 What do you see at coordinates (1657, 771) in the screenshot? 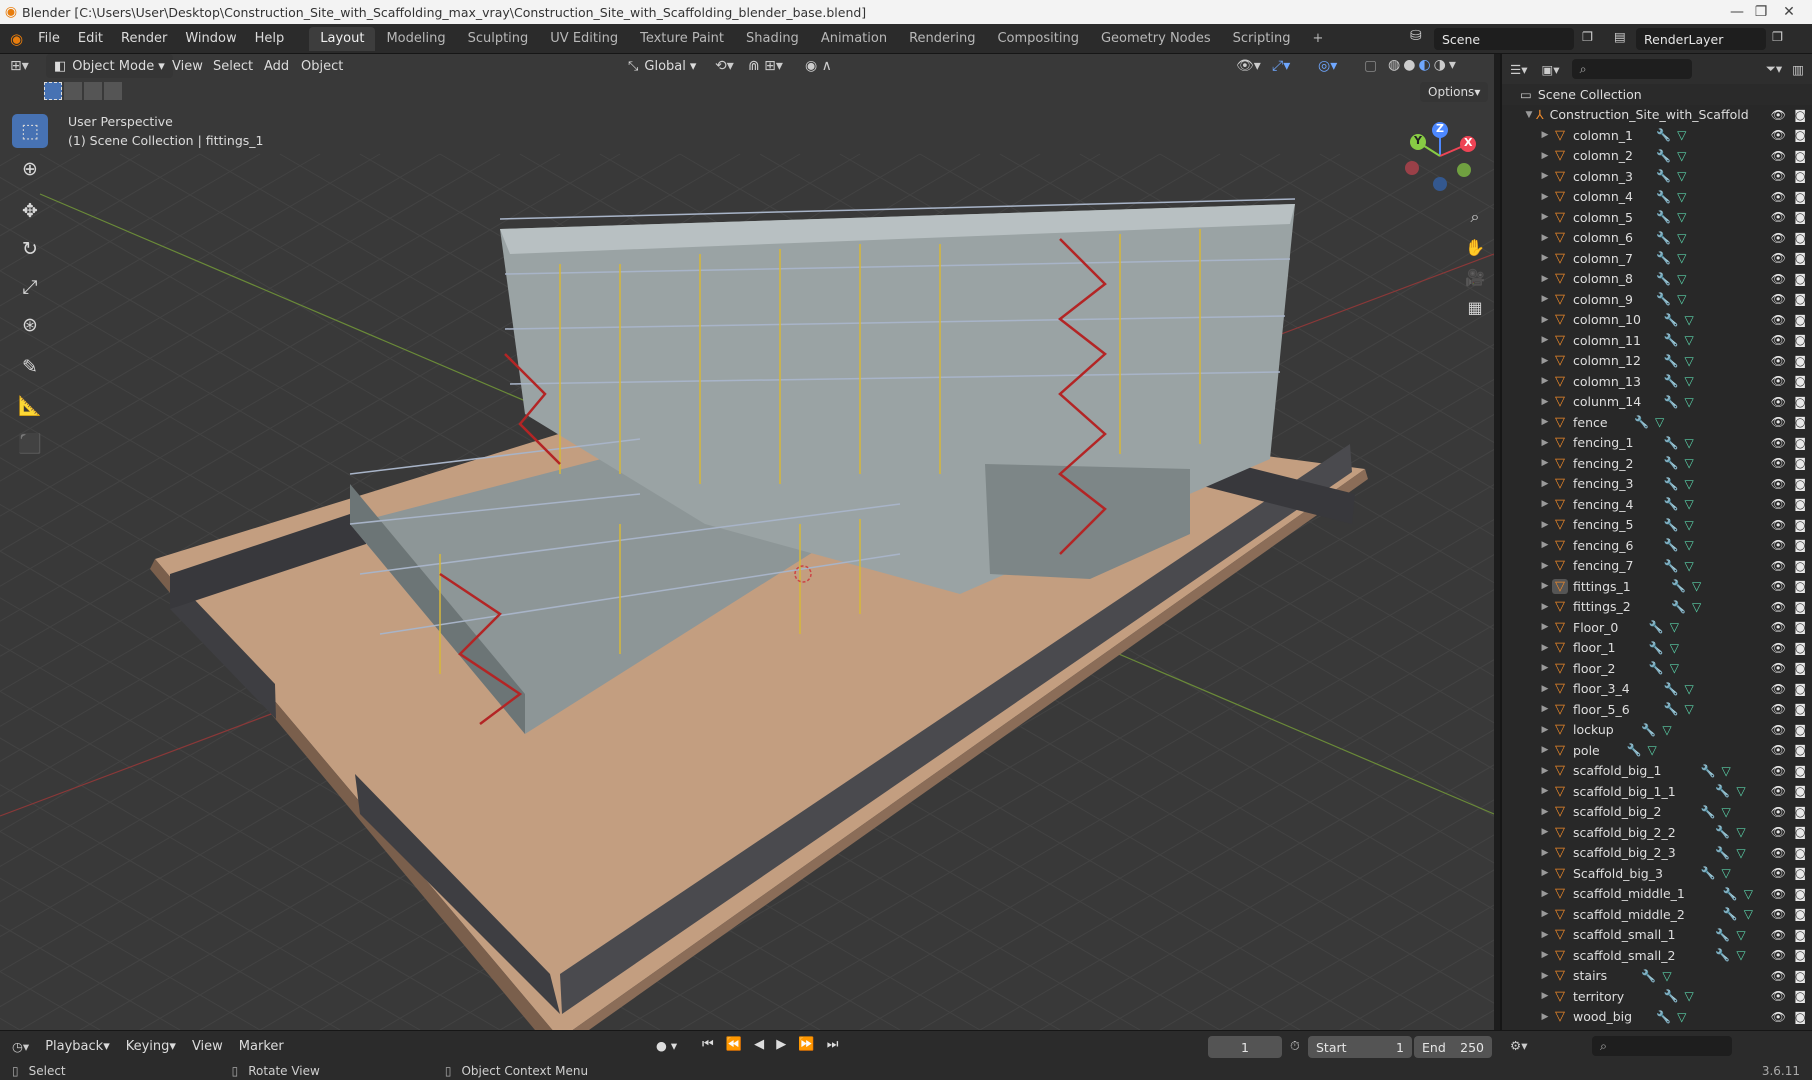
I see `outliner-object-row: ▶ ▽ scaffold_big_1 🔧 ▽ 👁 ◙` at bounding box center [1657, 771].